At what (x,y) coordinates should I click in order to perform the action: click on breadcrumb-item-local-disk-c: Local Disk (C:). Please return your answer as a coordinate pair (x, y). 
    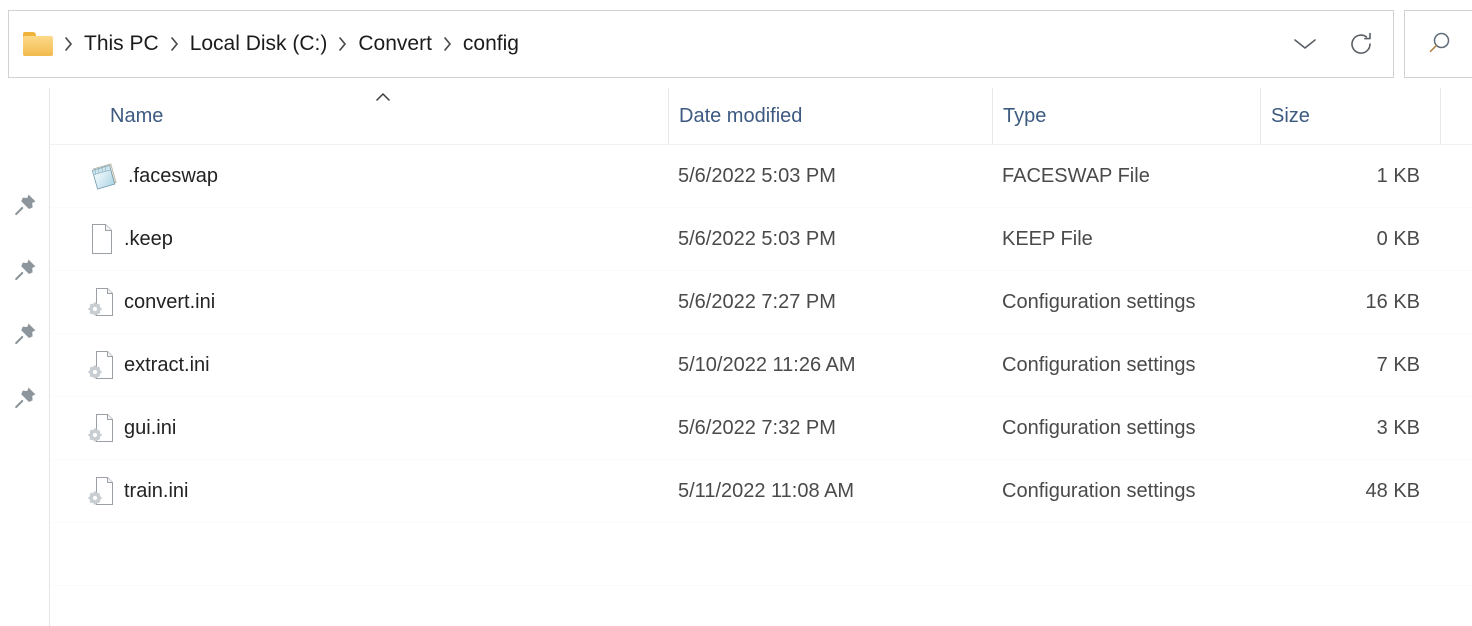
    Looking at the image, I should click on (259, 44).